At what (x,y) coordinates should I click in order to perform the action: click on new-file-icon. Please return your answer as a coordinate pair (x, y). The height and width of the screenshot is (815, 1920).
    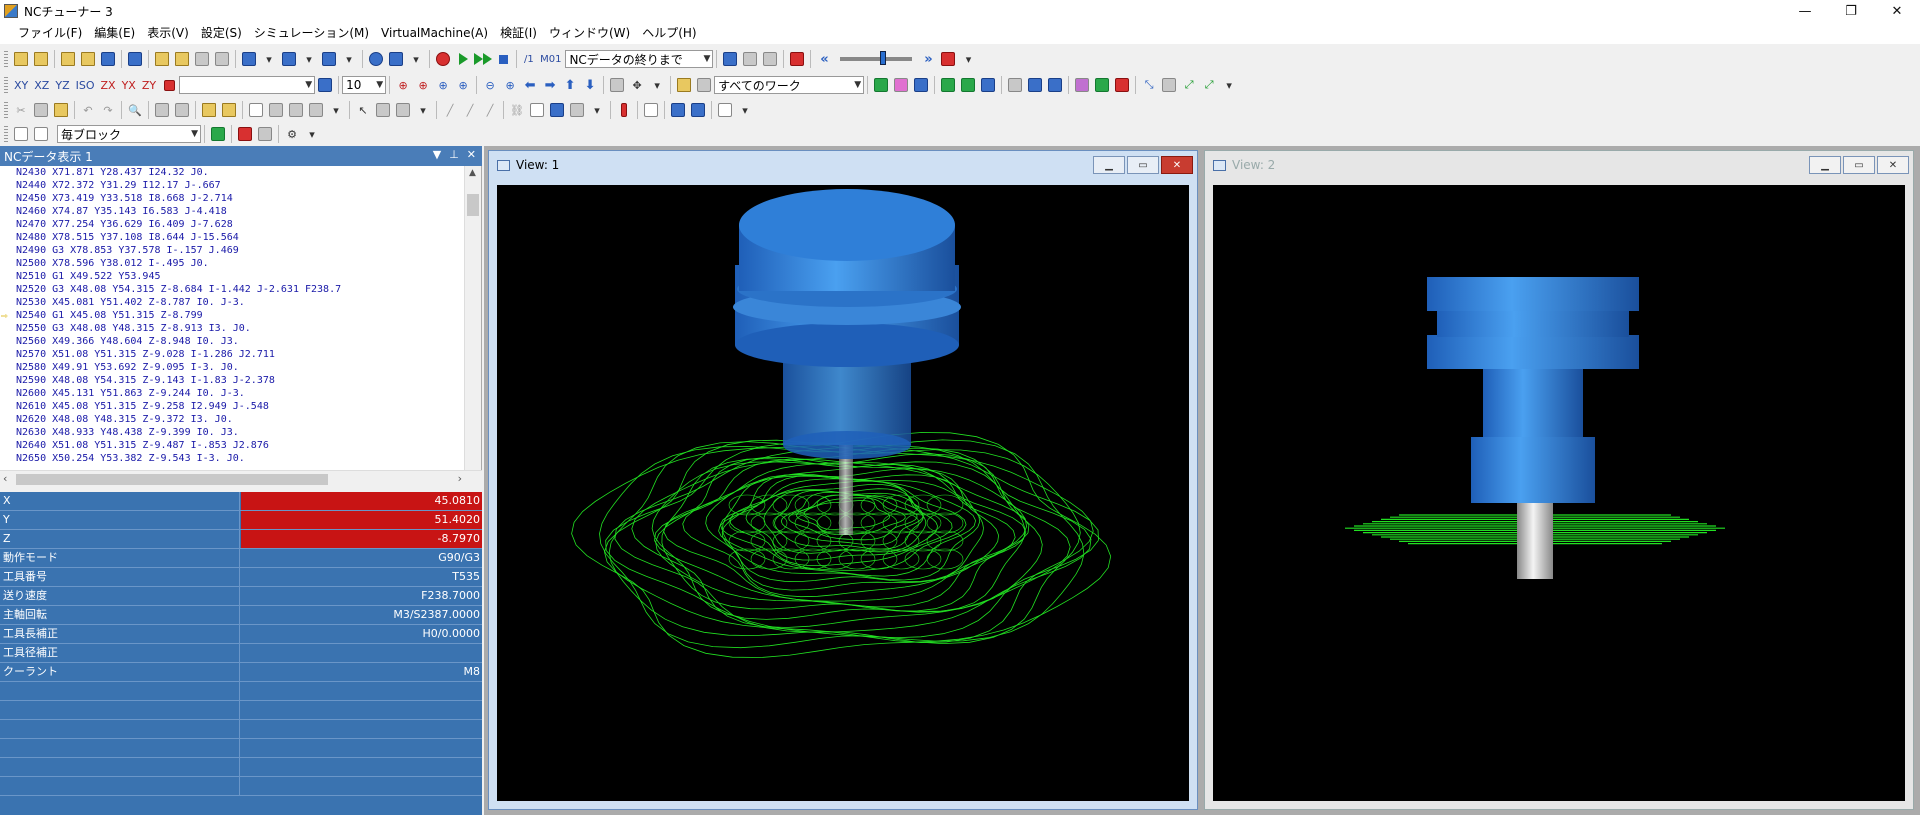
    Looking at the image, I should click on (21, 59).